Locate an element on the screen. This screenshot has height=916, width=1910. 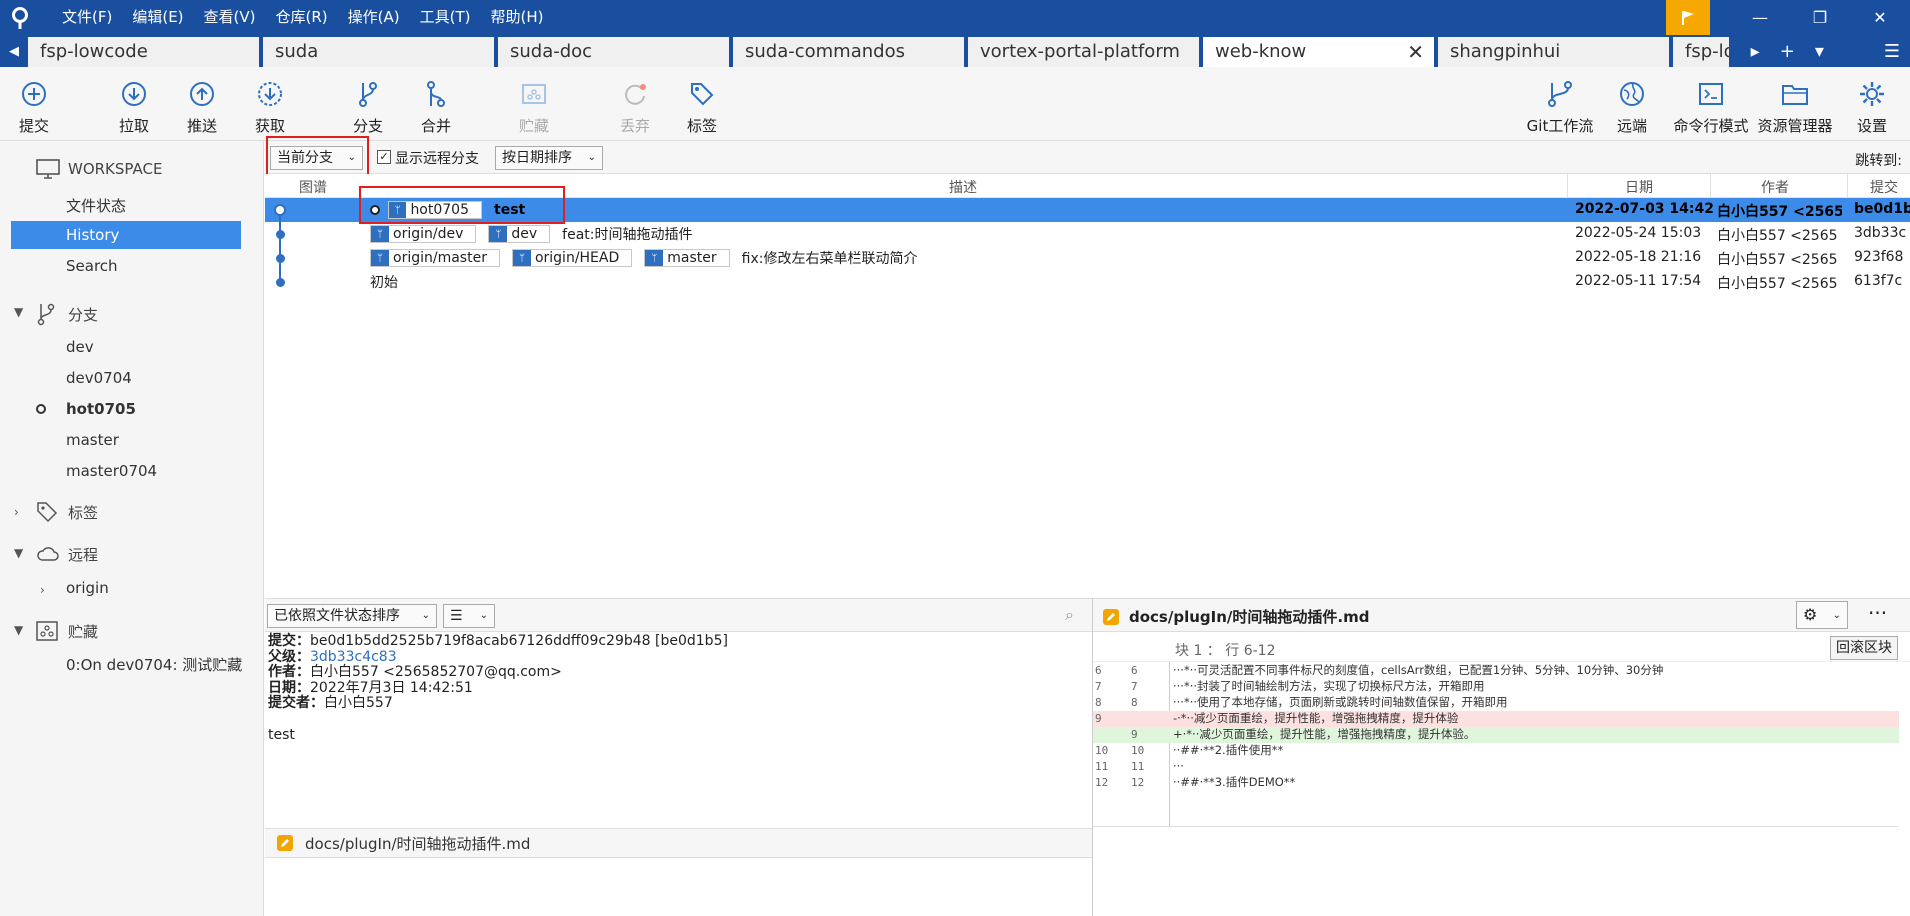
sidebar-branch-master0704: master0704 is located at coordinates (111, 471).